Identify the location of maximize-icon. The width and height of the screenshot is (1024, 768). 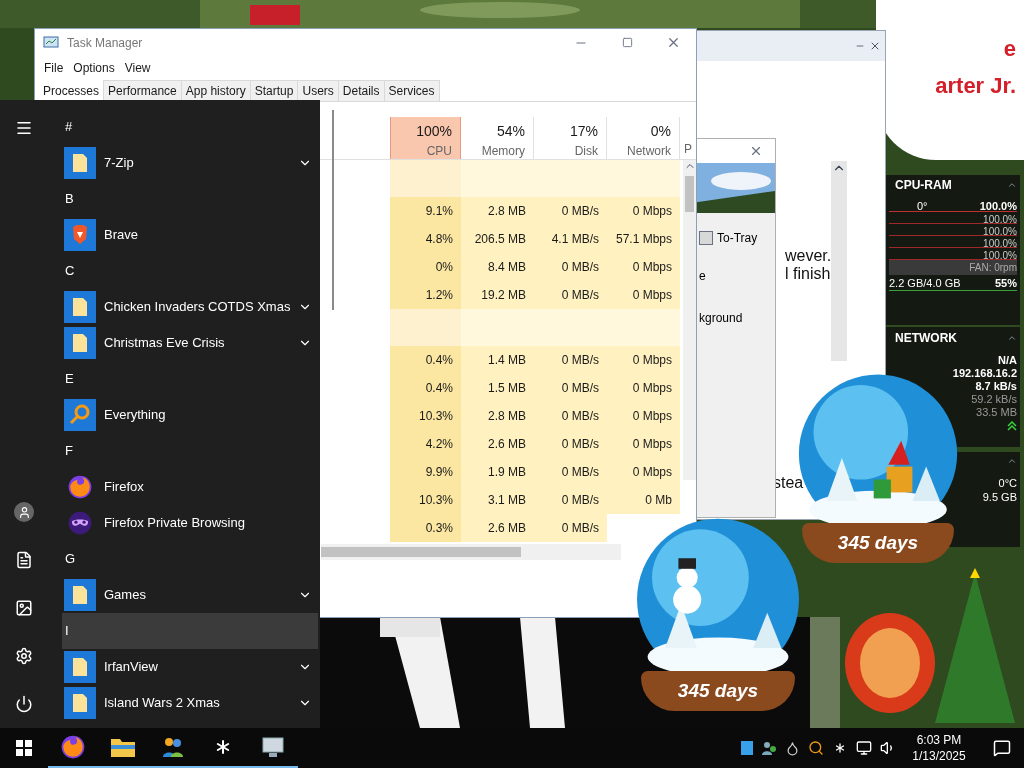
(627, 42).